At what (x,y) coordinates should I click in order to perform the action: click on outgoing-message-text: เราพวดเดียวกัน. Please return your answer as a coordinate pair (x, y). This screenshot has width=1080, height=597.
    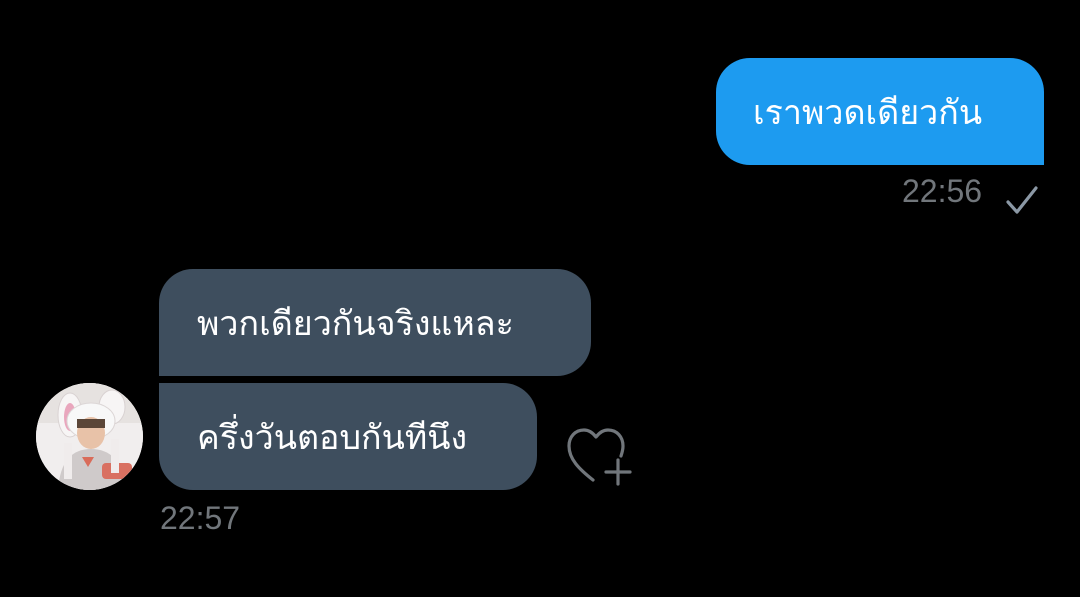
    Looking at the image, I should click on (868, 112).